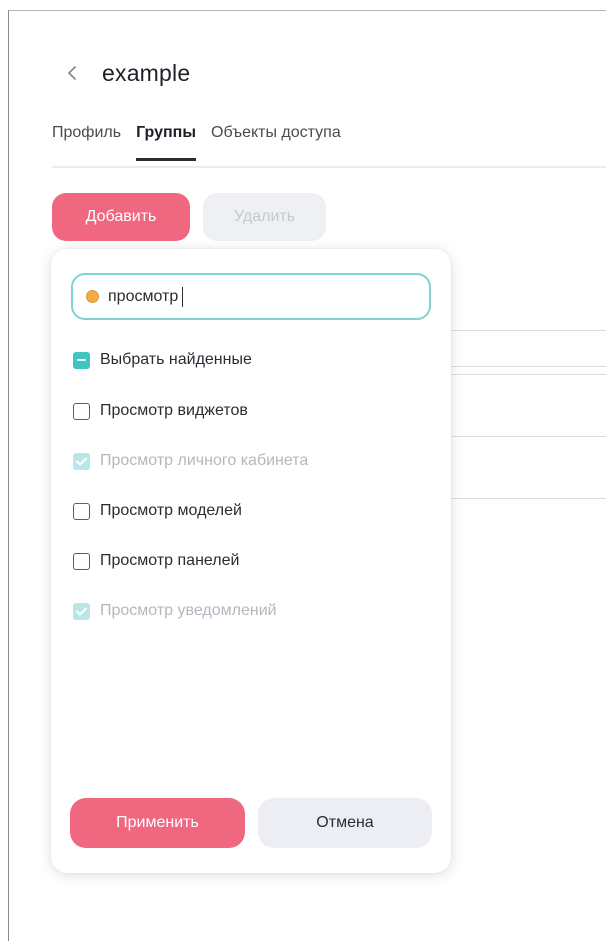 The height and width of the screenshot is (941, 606). I want to click on delete-button: Удалить, so click(264, 217).